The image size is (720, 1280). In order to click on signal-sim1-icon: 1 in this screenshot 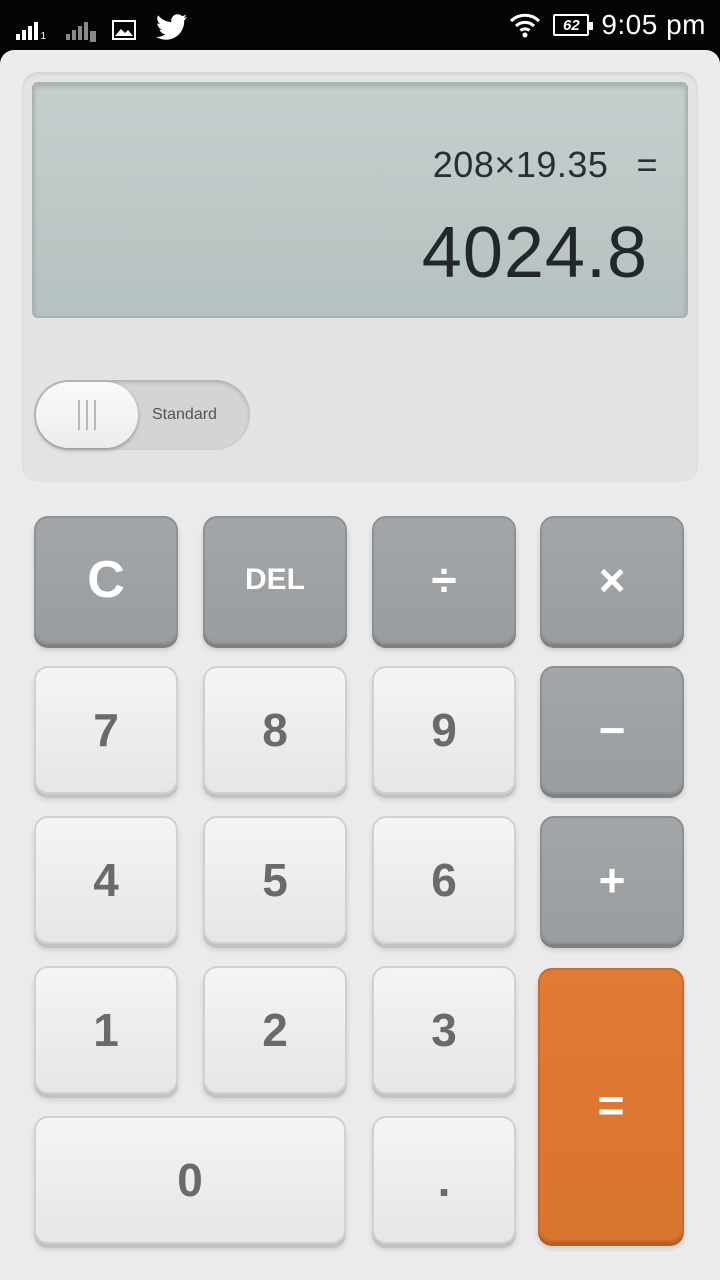, I will do `click(31, 31)`.